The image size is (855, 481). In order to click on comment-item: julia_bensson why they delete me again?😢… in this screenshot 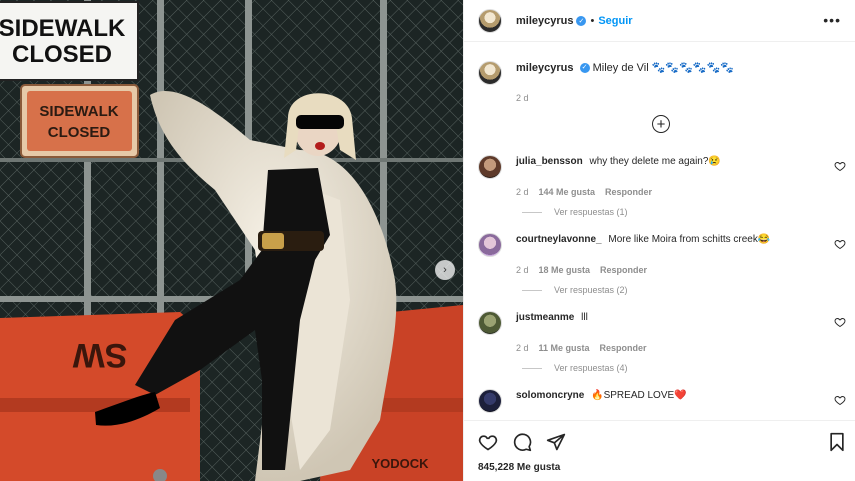, I will do `click(664, 194)`.